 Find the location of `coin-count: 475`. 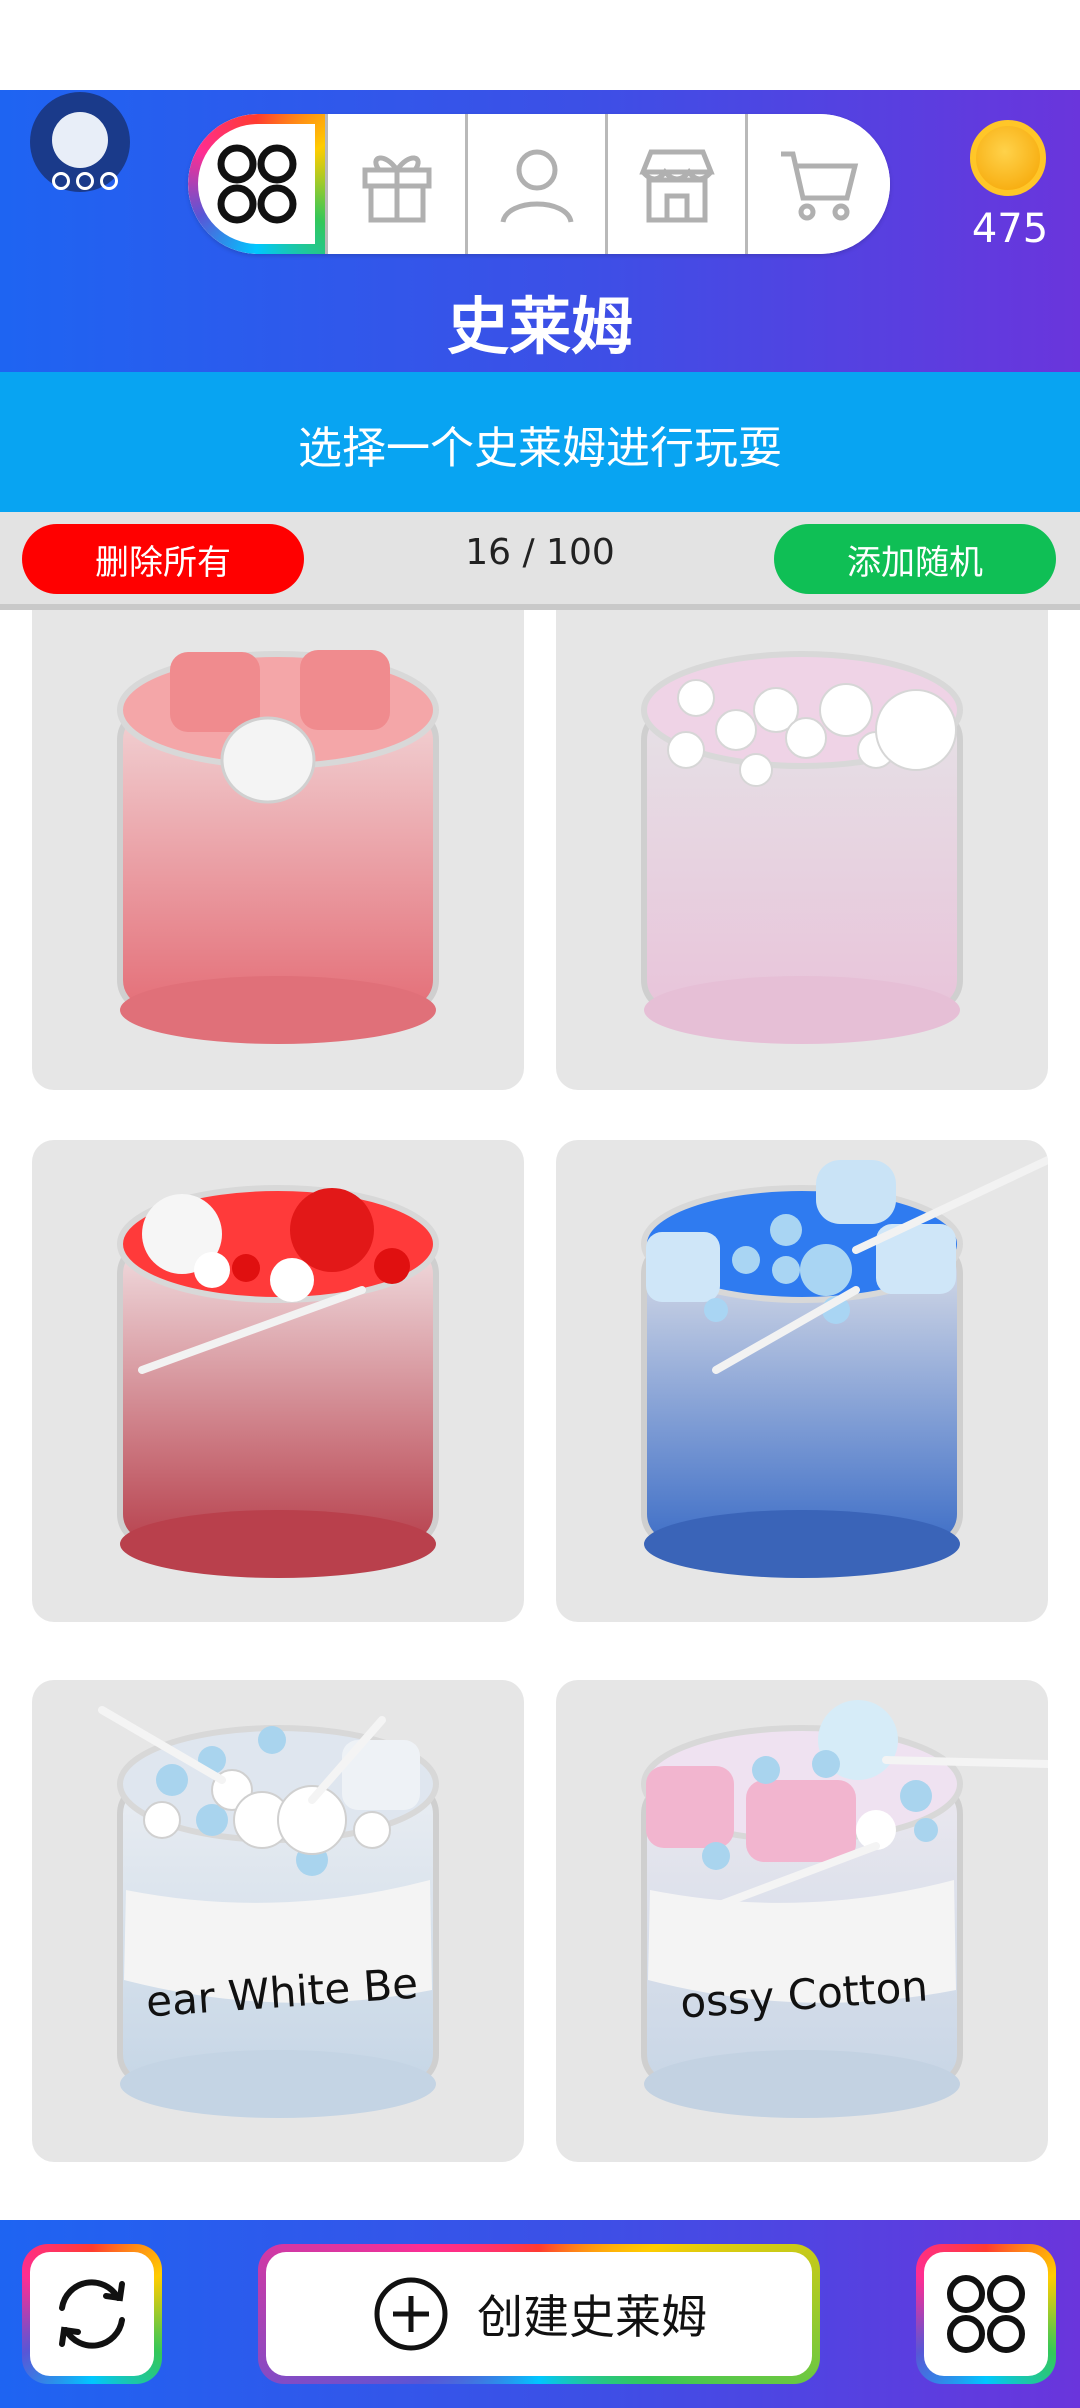

coin-count: 475 is located at coordinates (1010, 229).